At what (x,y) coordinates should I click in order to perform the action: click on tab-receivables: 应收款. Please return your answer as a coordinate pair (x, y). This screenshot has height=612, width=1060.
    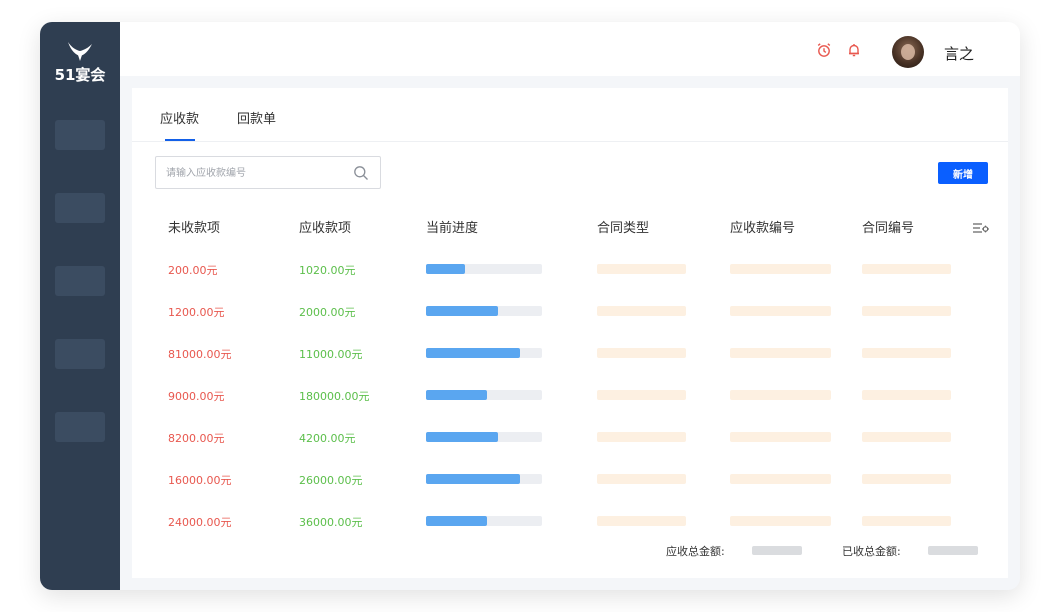
    Looking at the image, I should click on (179, 117).